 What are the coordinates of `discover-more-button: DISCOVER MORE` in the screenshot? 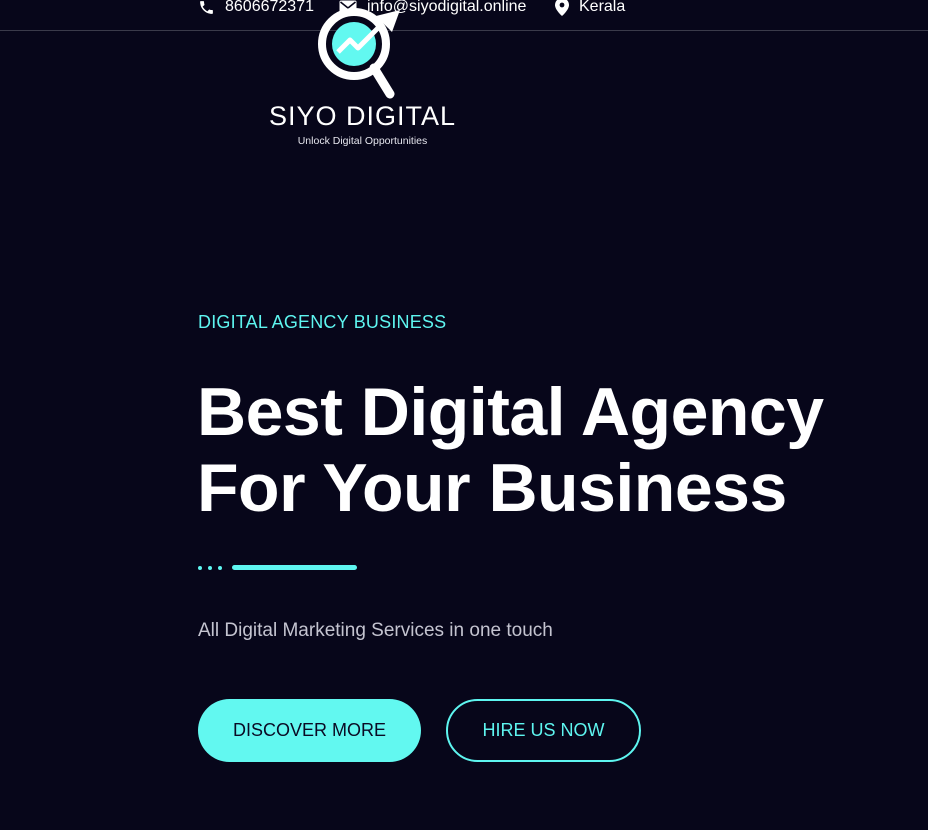 It's located at (309, 730).